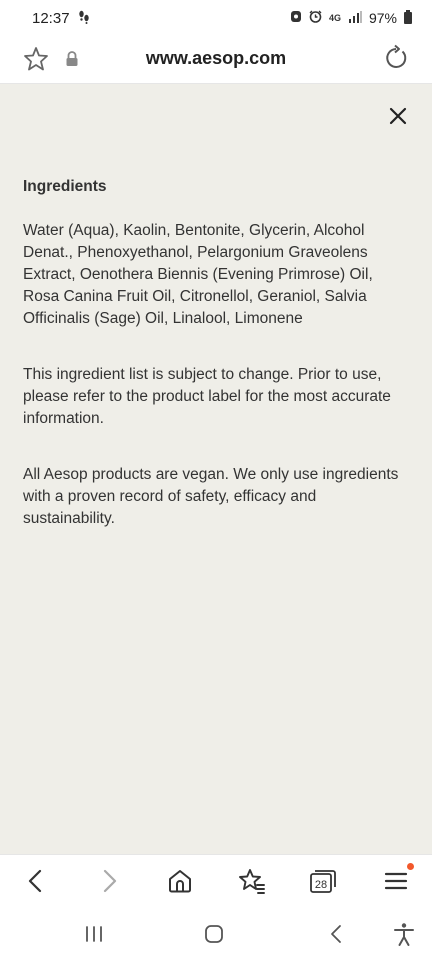 The height and width of the screenshot is (960, 432). I want to click on url-field: www.aesop.com, so click(216, 58).